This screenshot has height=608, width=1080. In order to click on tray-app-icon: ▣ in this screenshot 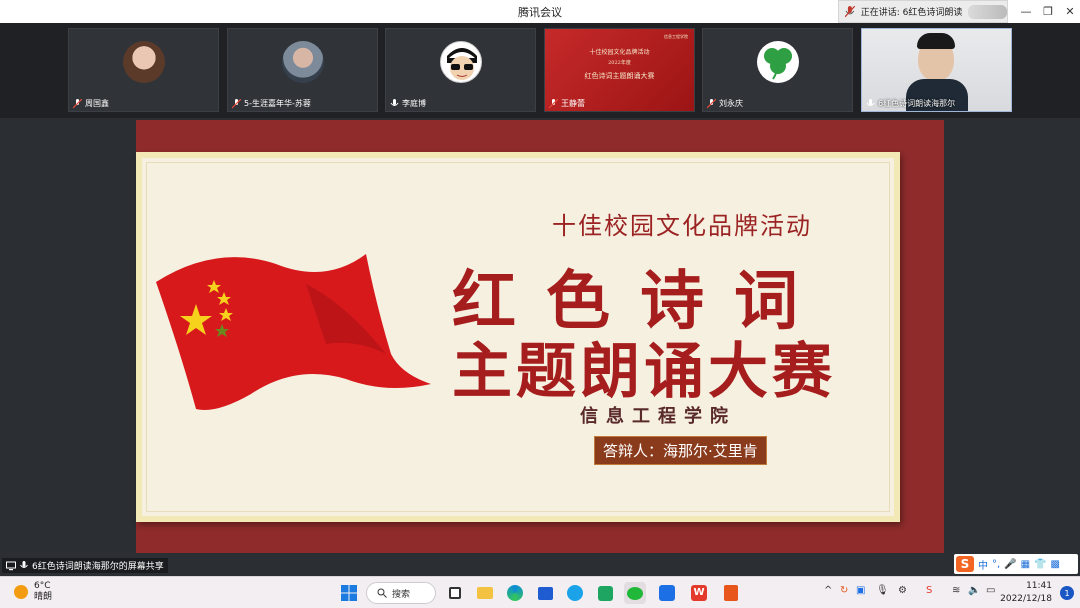, I will do `click(860, 590)`.